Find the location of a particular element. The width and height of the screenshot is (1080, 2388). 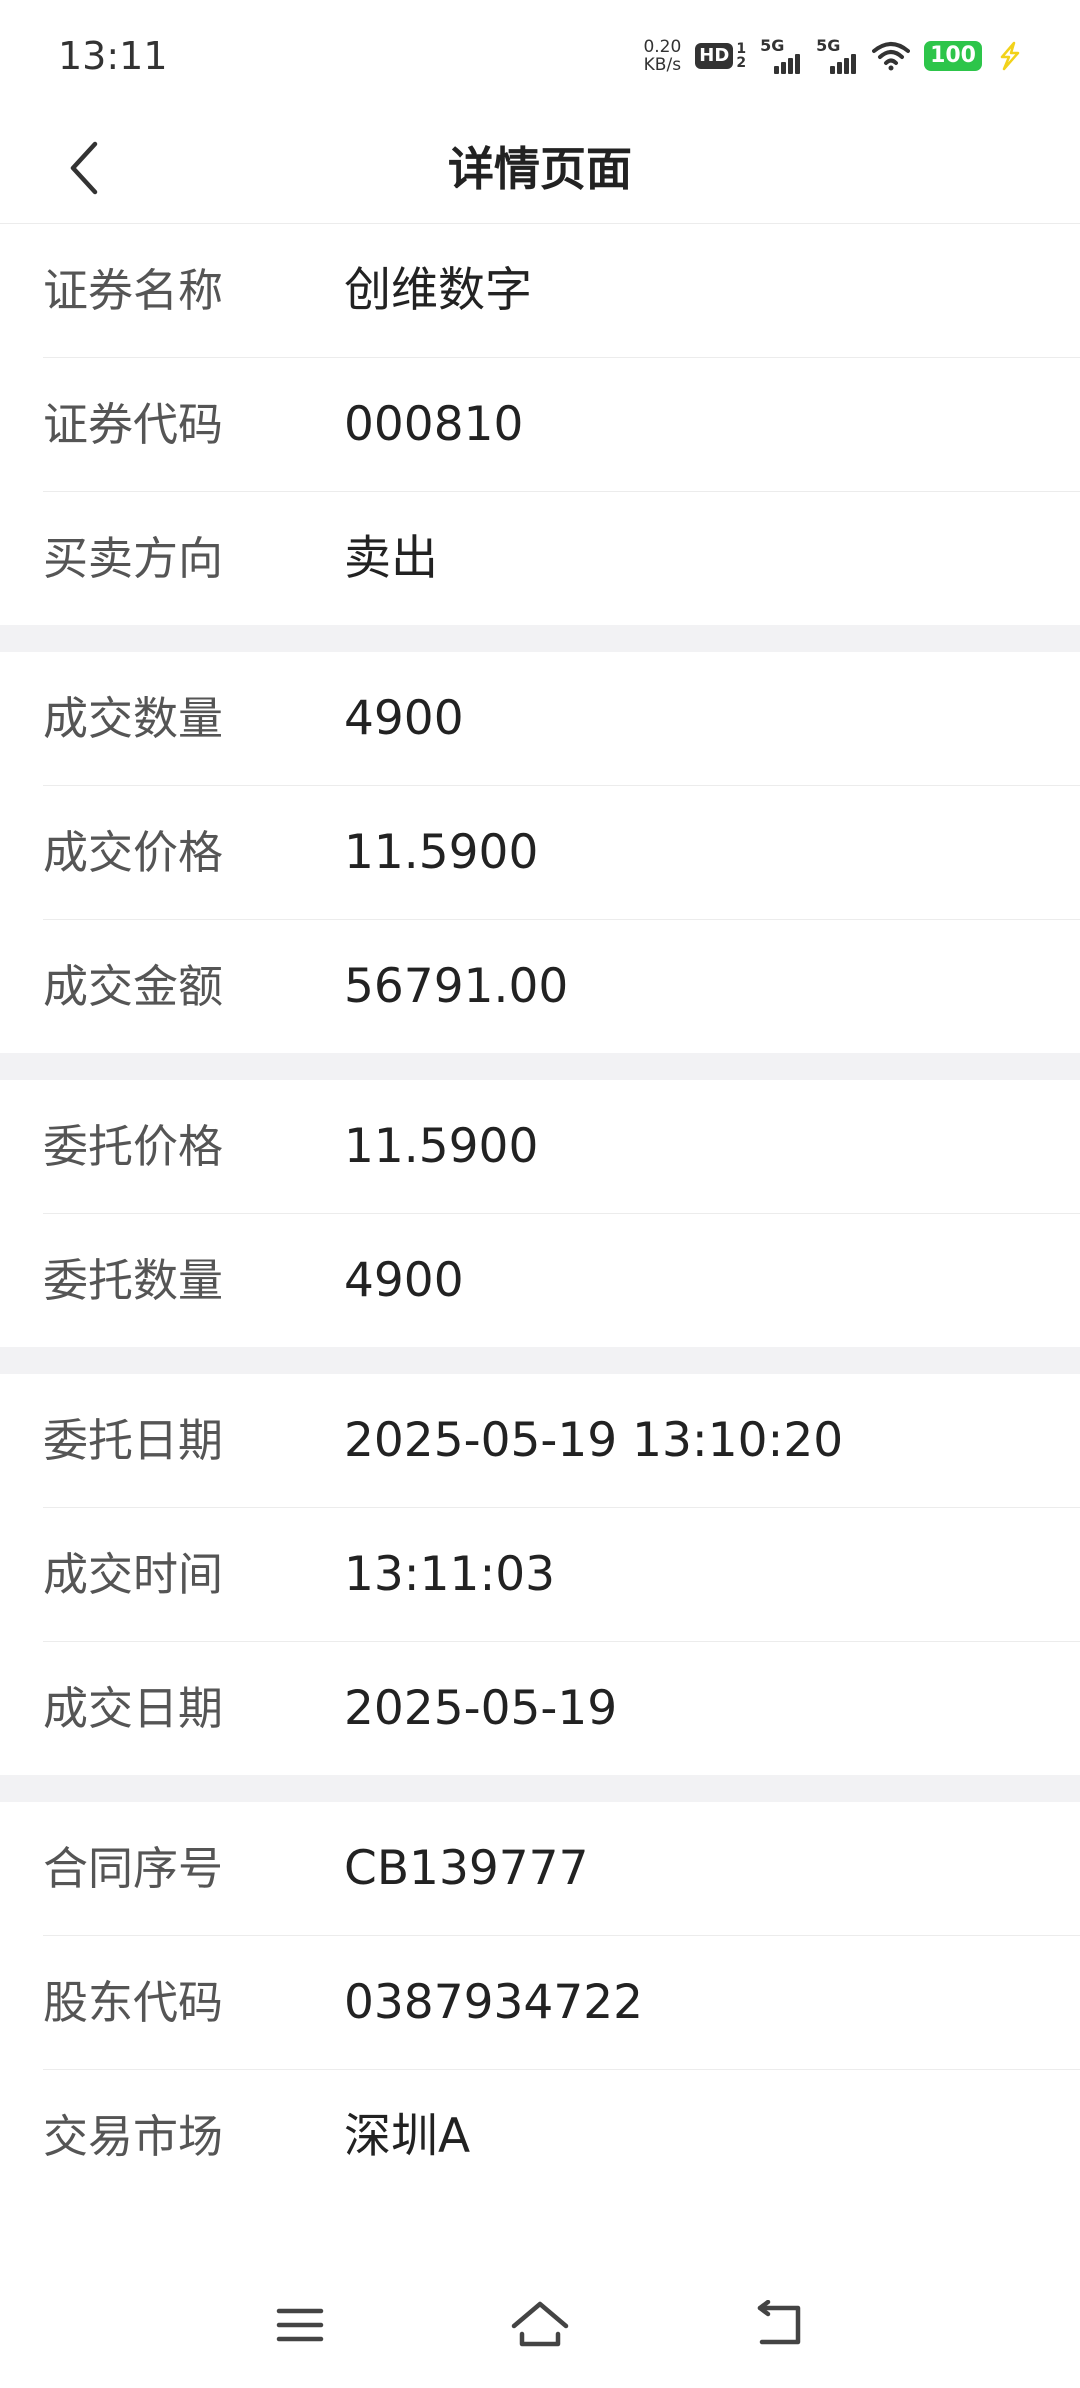

network-speed-value: 0.20 is located at coordinates (662, 47).